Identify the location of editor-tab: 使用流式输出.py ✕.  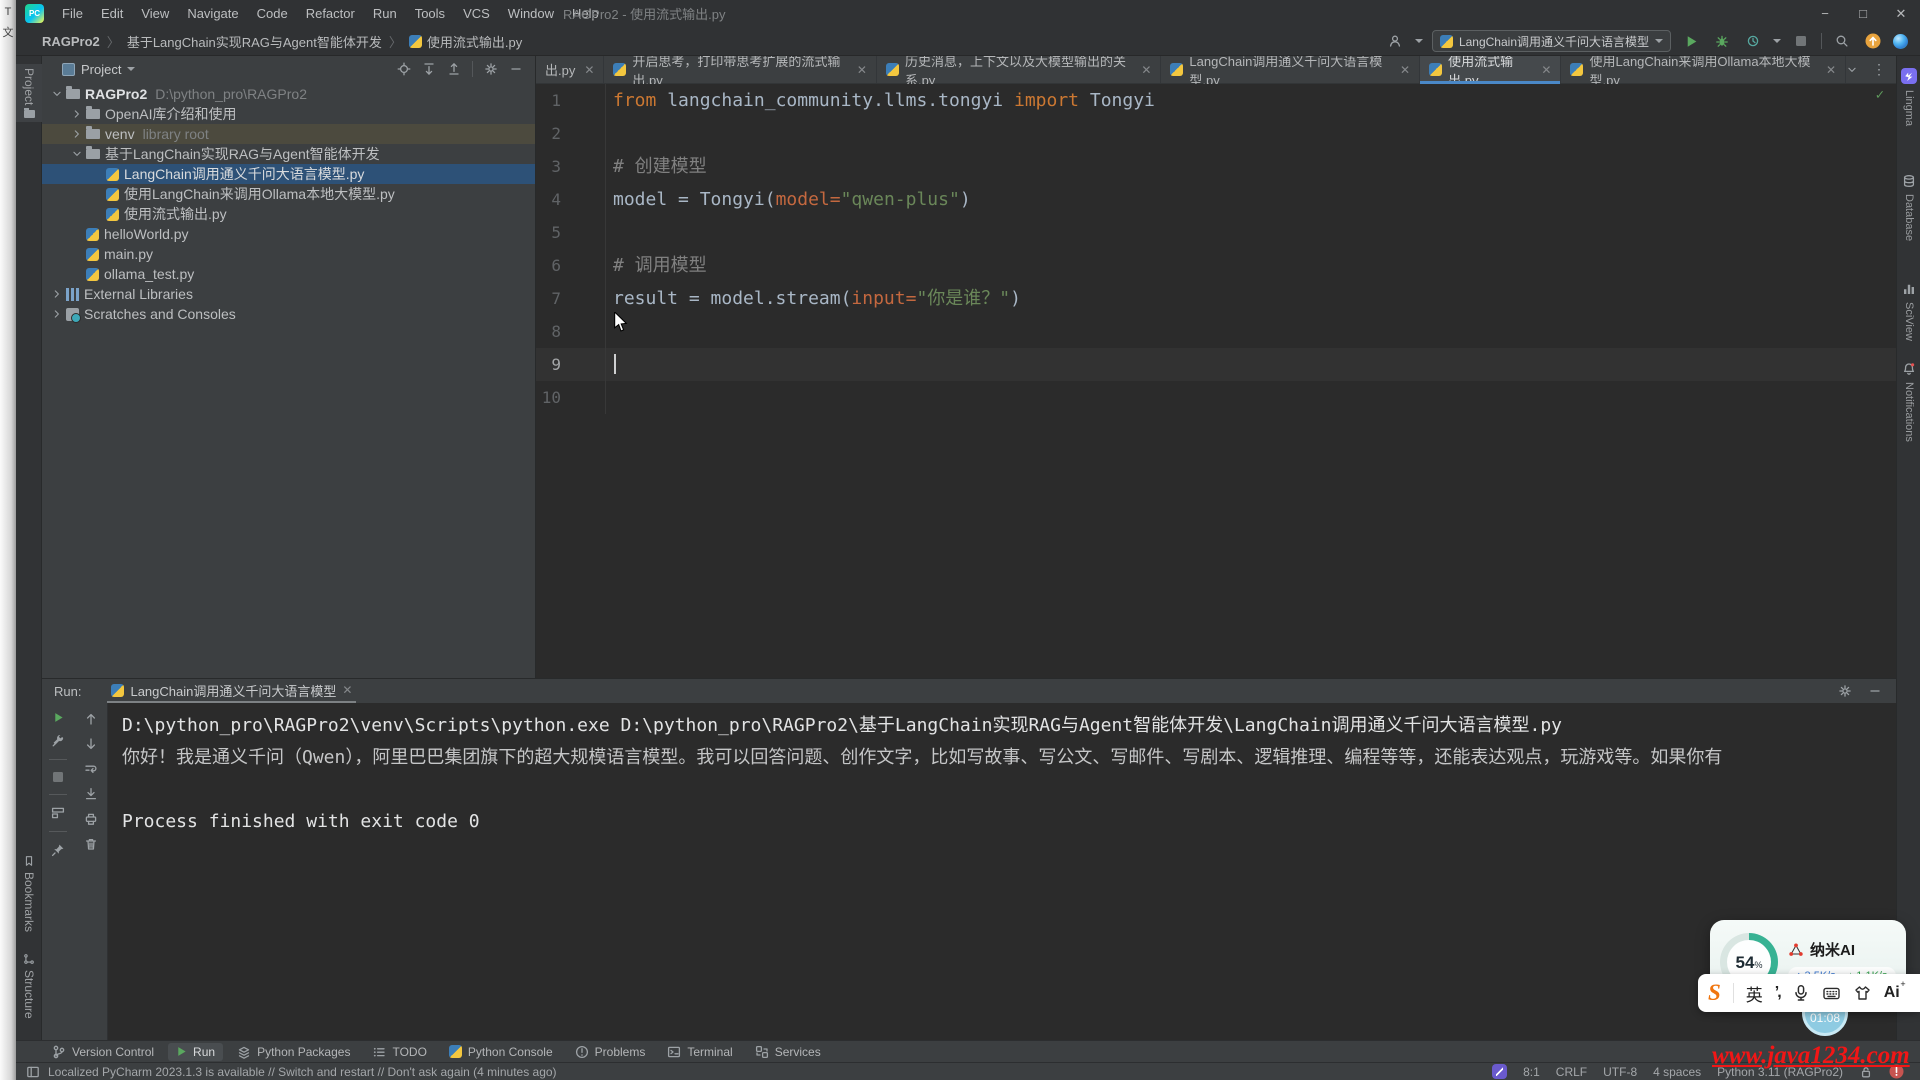
(1491, 71).